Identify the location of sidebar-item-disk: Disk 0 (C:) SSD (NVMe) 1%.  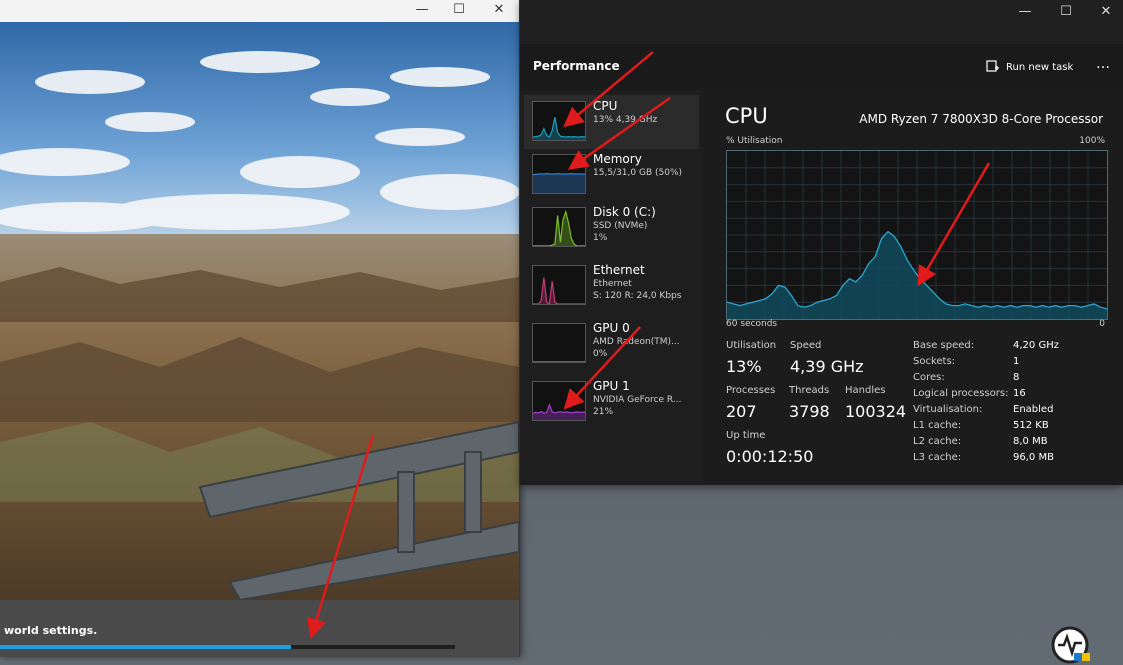
(611, 228).